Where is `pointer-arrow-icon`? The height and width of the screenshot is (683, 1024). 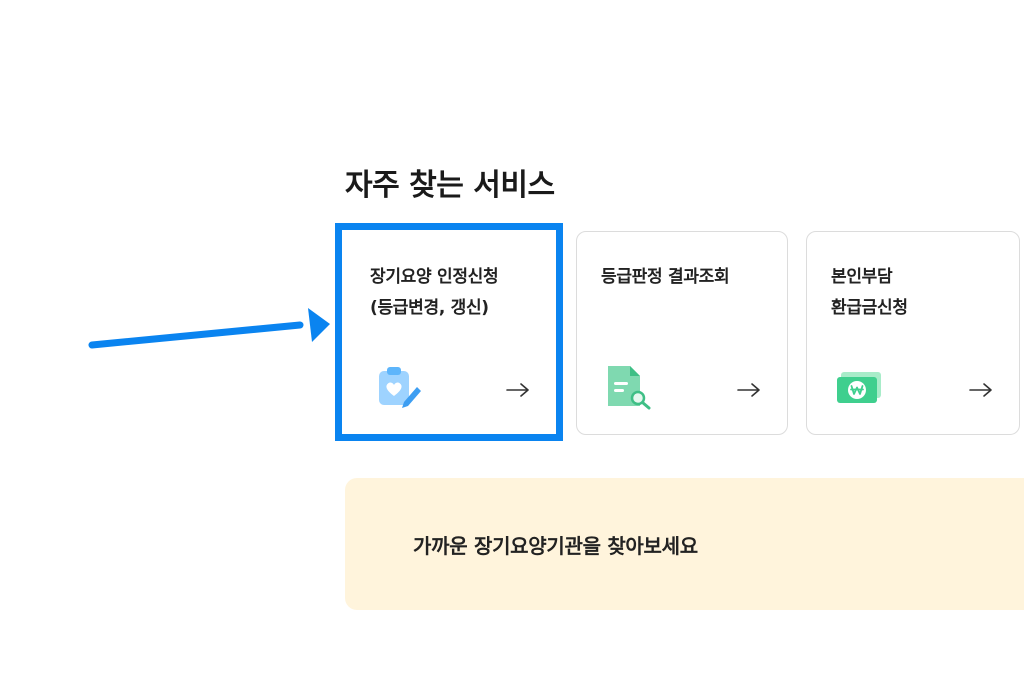 pointer-arrow-icon is located at coordinates (209, 328).